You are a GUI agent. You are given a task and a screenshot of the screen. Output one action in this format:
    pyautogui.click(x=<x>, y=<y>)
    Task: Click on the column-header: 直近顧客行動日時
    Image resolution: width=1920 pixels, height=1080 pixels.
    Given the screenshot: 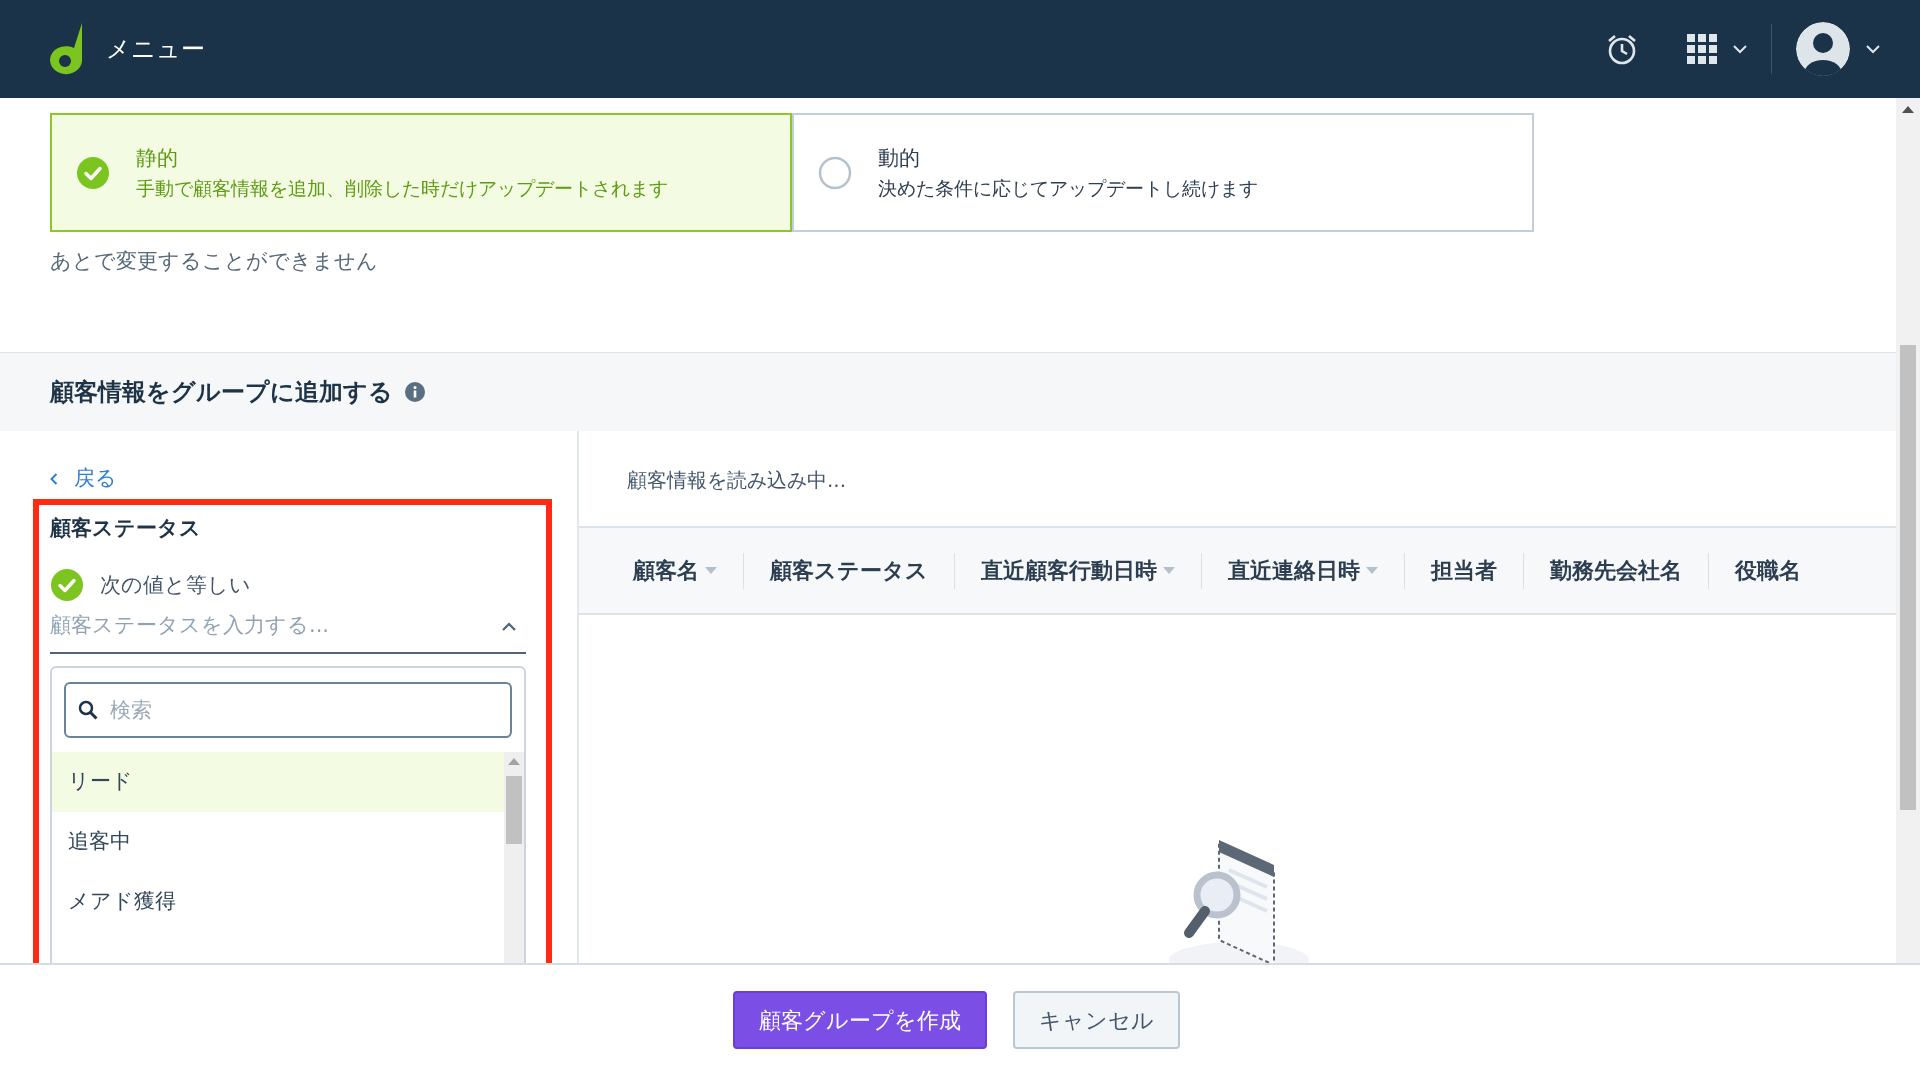 What is the action you would take?
    pyautogui.click(x=1078, y=571)
    